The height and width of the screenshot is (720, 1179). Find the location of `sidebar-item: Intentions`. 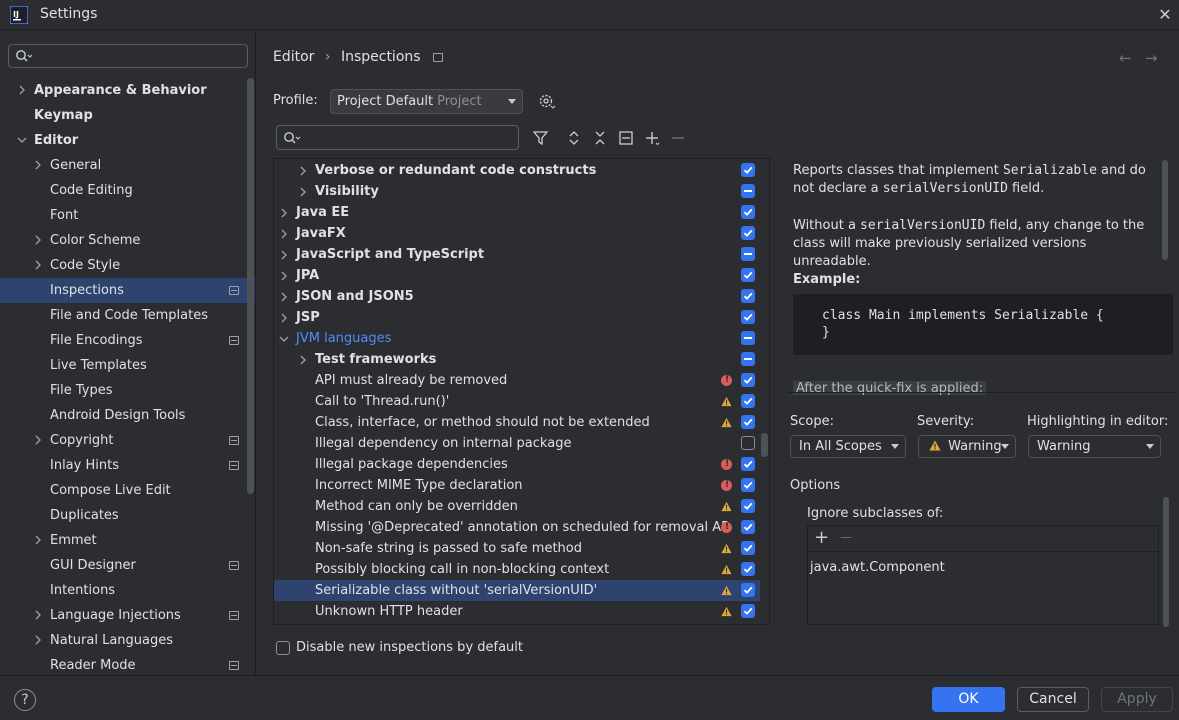

sidebar-item: Intentions is located at coordinates (82, 590).